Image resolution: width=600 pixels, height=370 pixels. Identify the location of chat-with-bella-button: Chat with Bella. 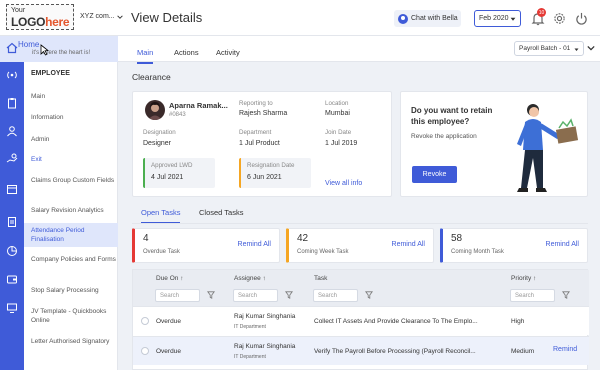
(427, 18).